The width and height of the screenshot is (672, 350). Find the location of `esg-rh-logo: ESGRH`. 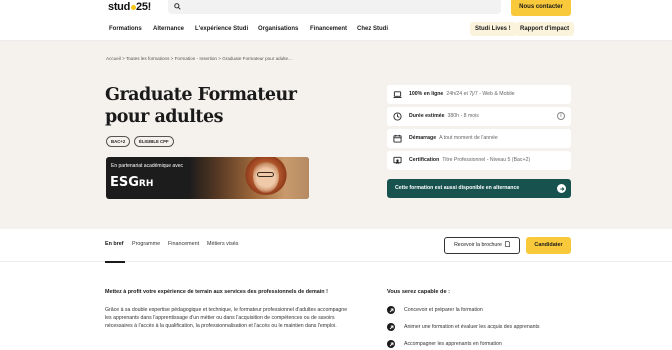

esg-rh-logo: ESGRH is located at coordinates (131, 182).